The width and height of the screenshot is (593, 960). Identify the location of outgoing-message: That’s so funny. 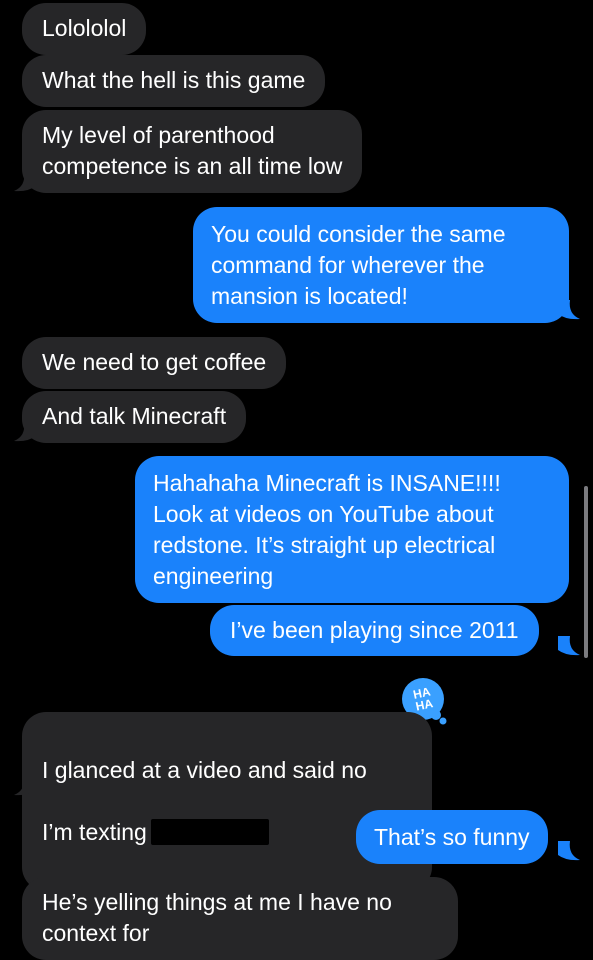
(452, 837).